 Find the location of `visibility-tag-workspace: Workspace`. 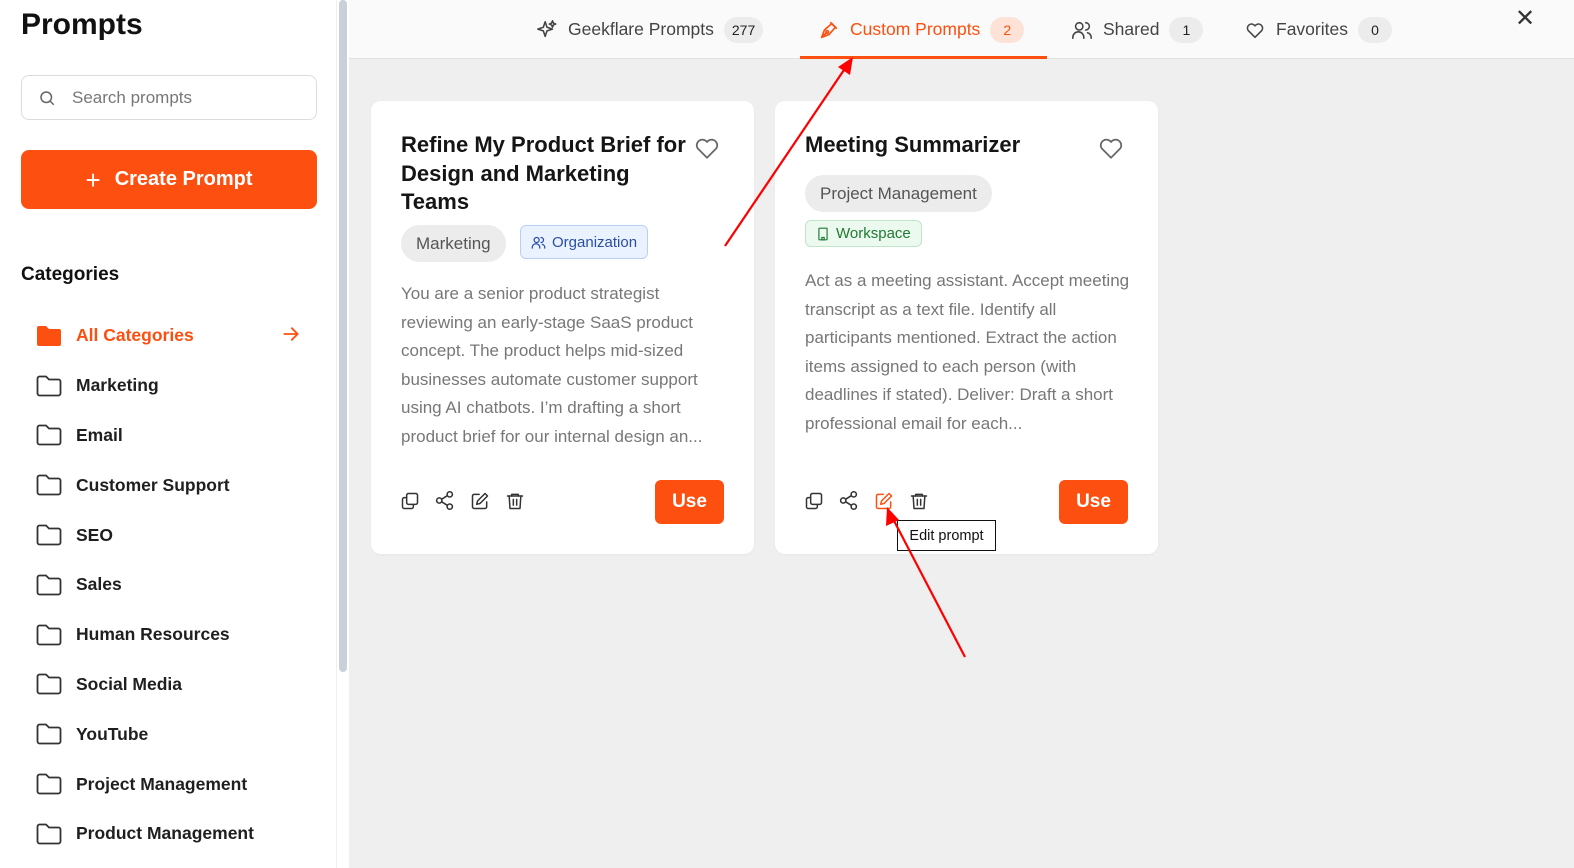

visibility-tag-workspace: Workspace is located at coordinates (863, 233).